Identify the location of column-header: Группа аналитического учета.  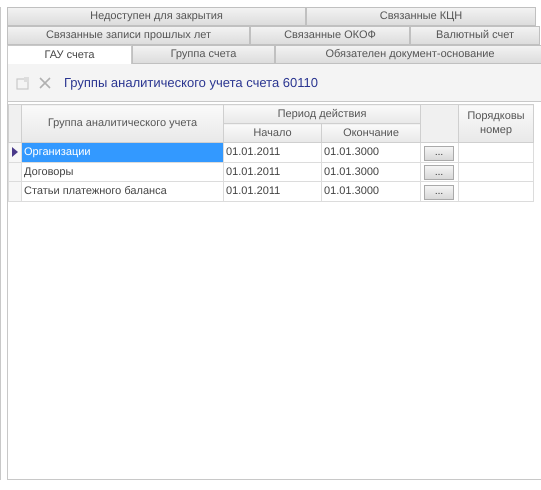
(123, 123).